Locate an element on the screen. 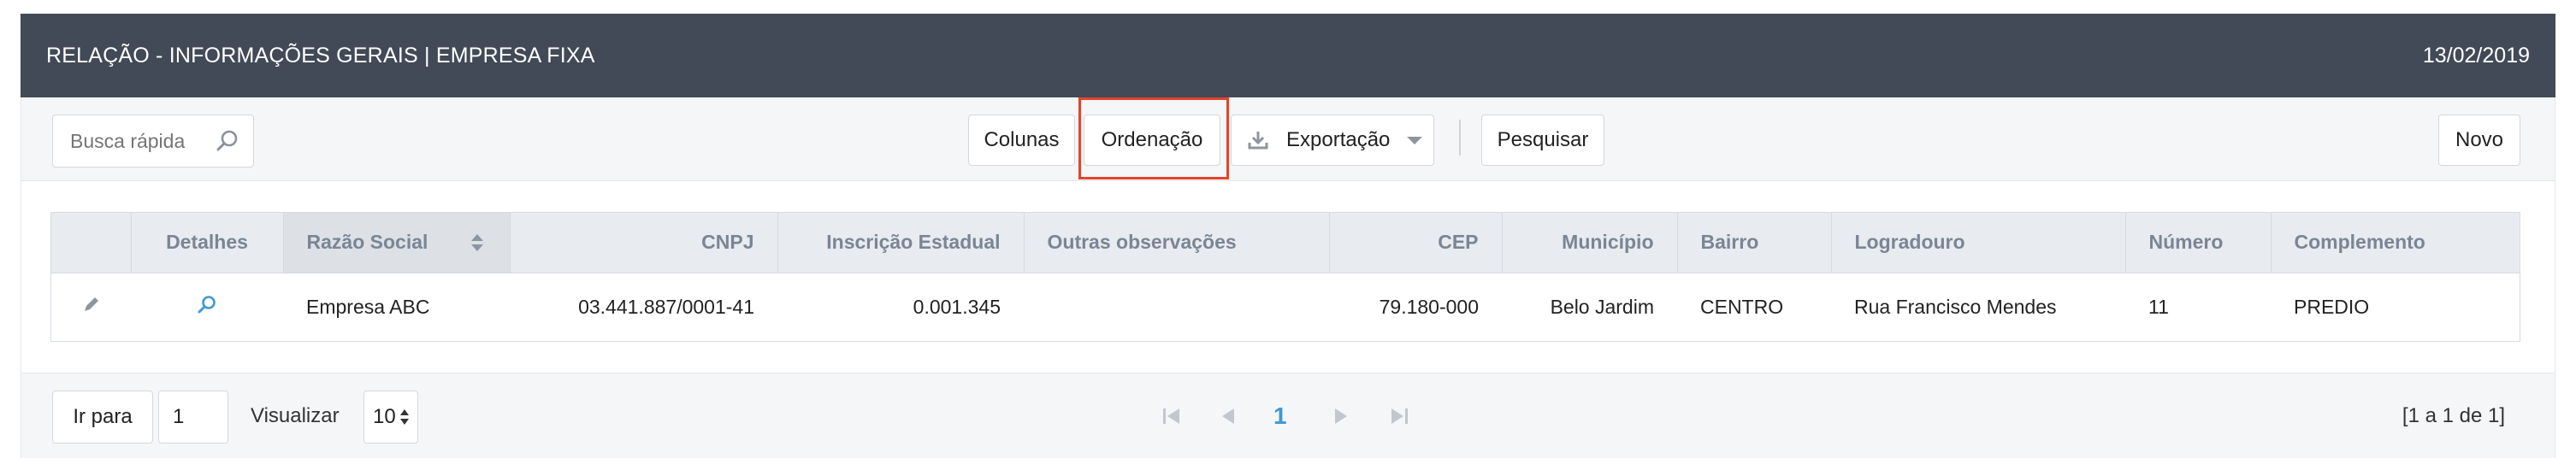 The width and height of the screenshot is (2576, 470). edit-cell is located at coordinates (91, 307).